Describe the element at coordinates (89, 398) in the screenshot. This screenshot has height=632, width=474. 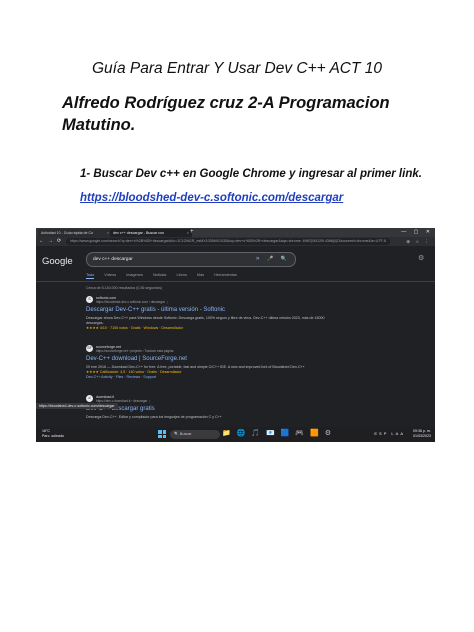
I see `site-favicon-icon: d` at that location.